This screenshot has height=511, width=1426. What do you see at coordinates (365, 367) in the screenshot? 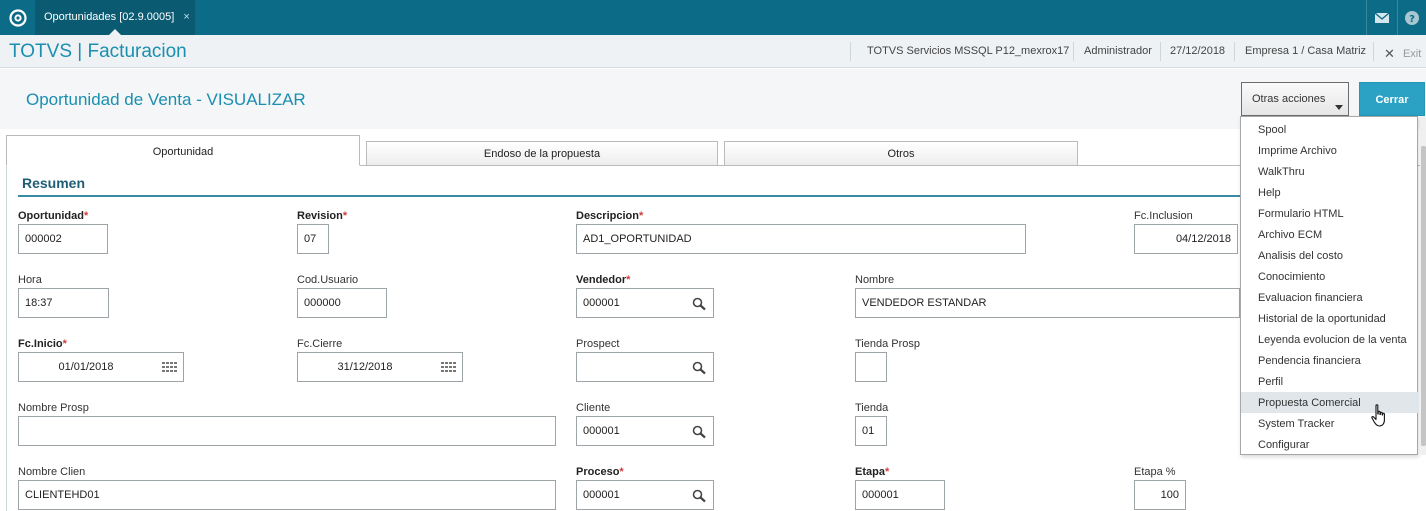
I see `fc-cierre-value: 31/12/2018` at bounding box center [365, 367].